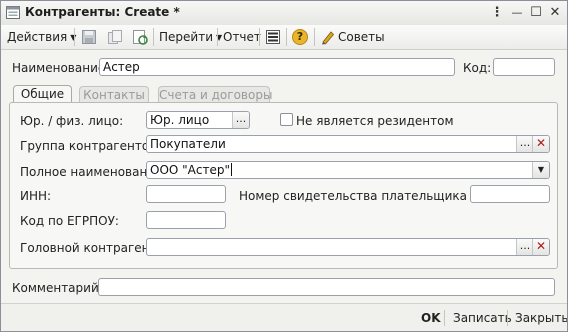 This screenshot has height=332, width=568. What do you see at coordinates (477, 68) in the screenshot?
I see `code-label: Код:` at bounding box center [477, 68].